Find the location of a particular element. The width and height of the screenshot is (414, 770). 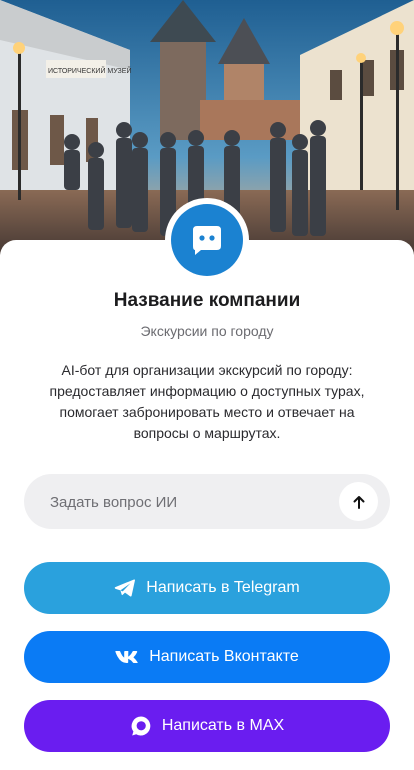

avatar-ring is located at coordinates (207, 240).